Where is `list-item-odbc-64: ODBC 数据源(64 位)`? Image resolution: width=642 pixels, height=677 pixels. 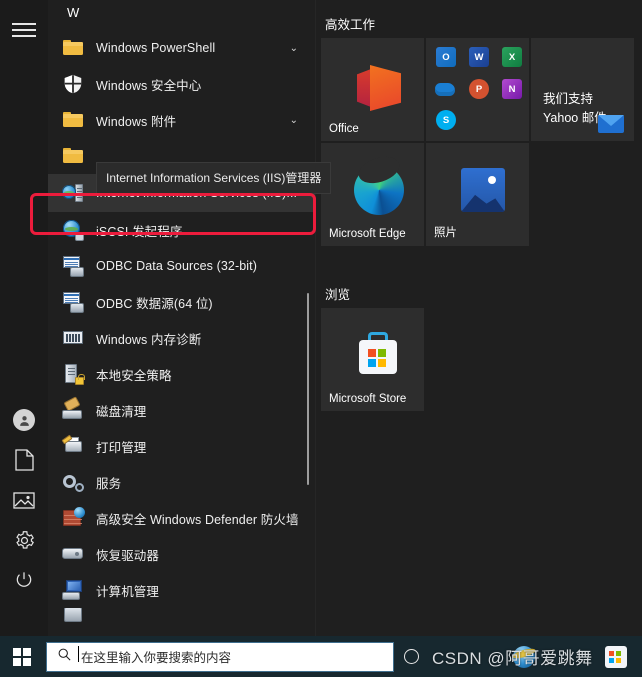
list-item-odbc-64: ODBC 数据源(64 位) is located at coordinates (182, 302).